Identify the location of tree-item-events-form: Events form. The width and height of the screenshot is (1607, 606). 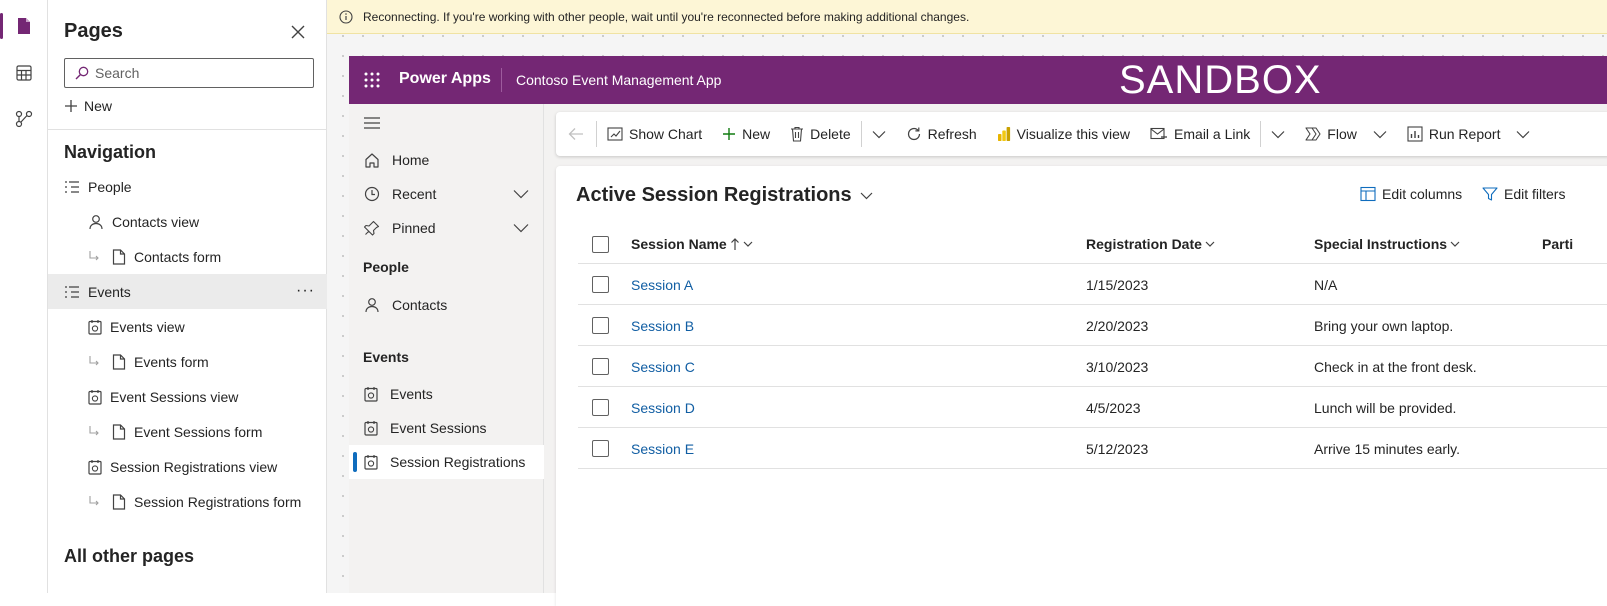
(187, 361).